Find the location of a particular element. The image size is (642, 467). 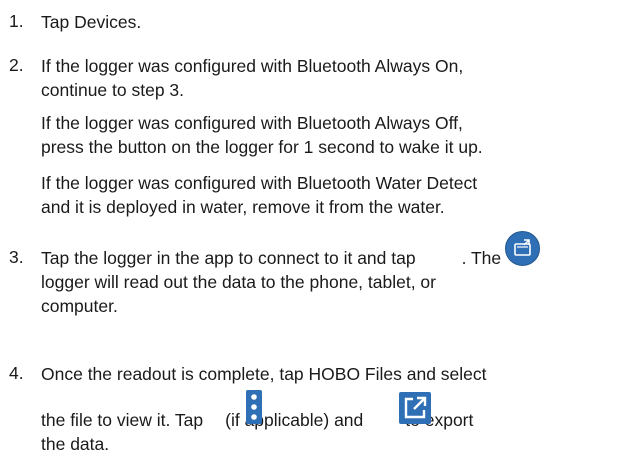

step-body: Tap Devices. is located at coordinates (341, 22).